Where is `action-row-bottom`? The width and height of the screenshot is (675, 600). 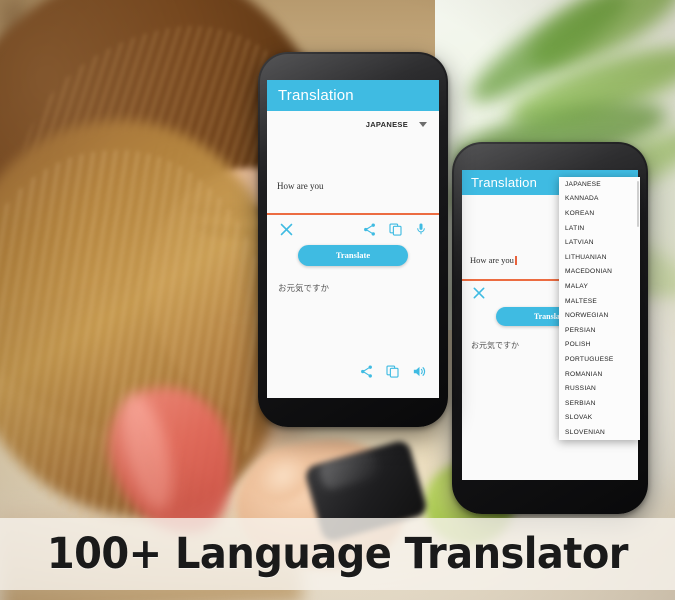
action-row-bottom is located at coordinates (393, 374).